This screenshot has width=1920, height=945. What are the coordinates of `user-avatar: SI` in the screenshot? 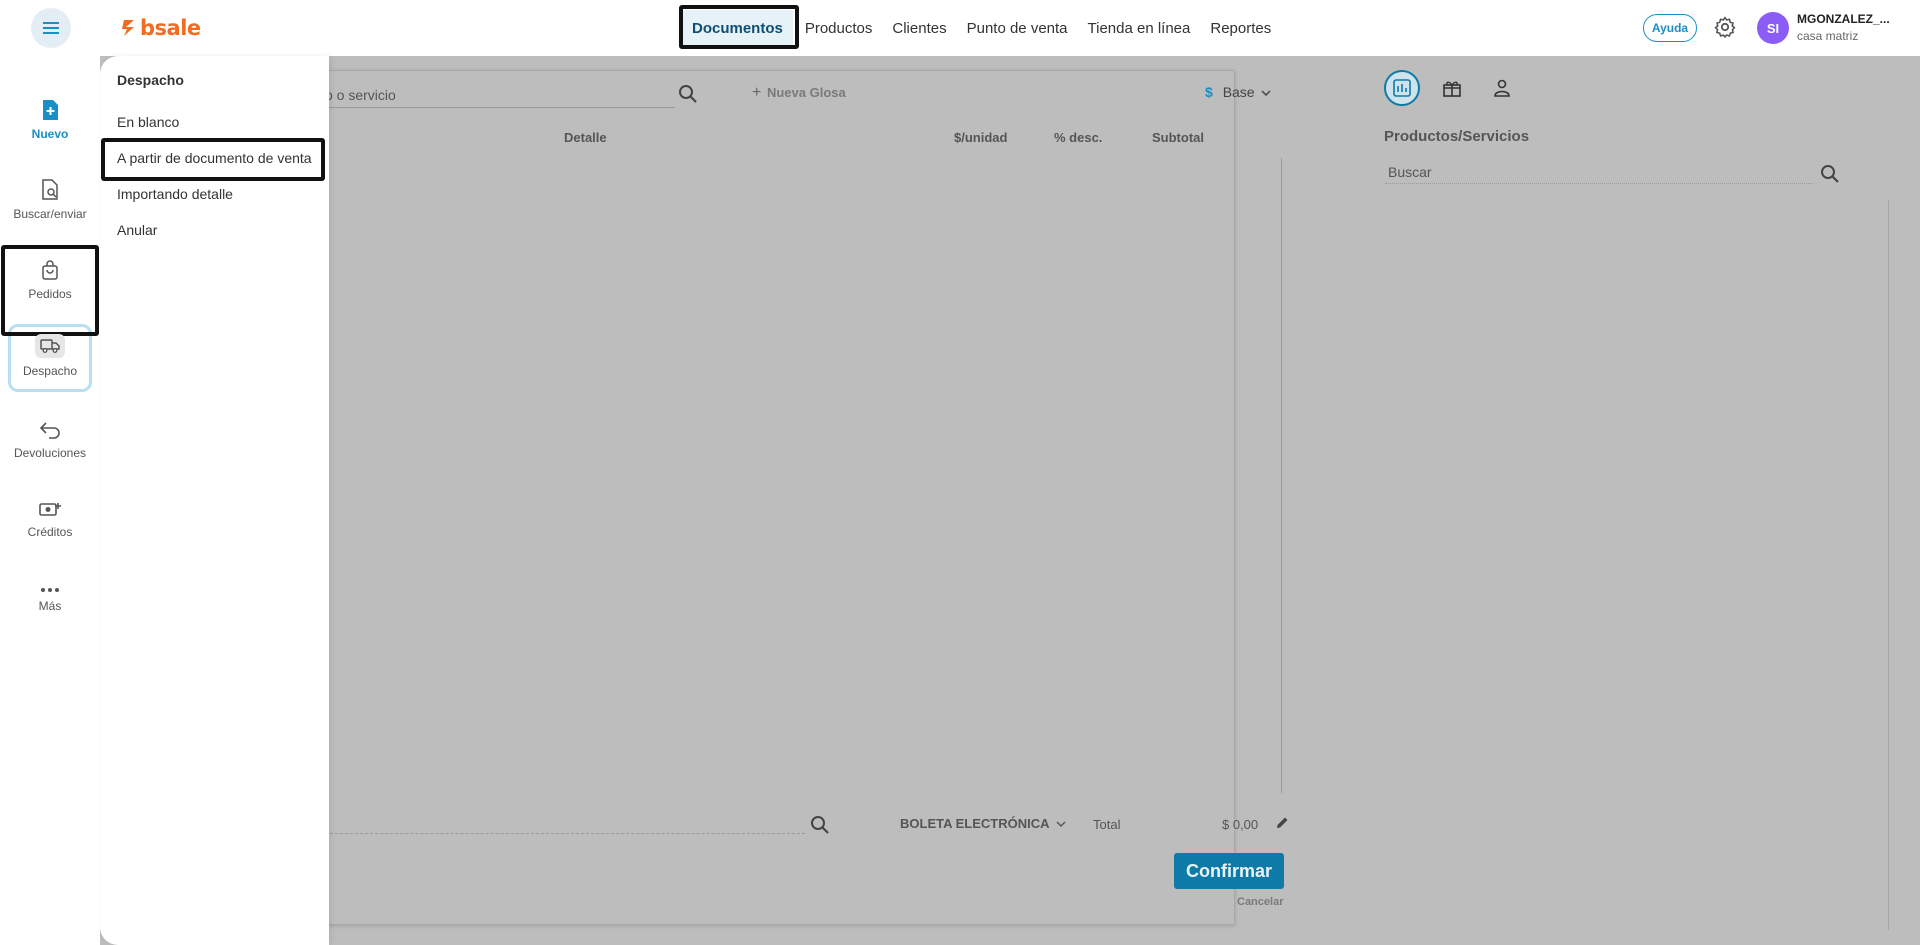 It's located at (1773, 28).